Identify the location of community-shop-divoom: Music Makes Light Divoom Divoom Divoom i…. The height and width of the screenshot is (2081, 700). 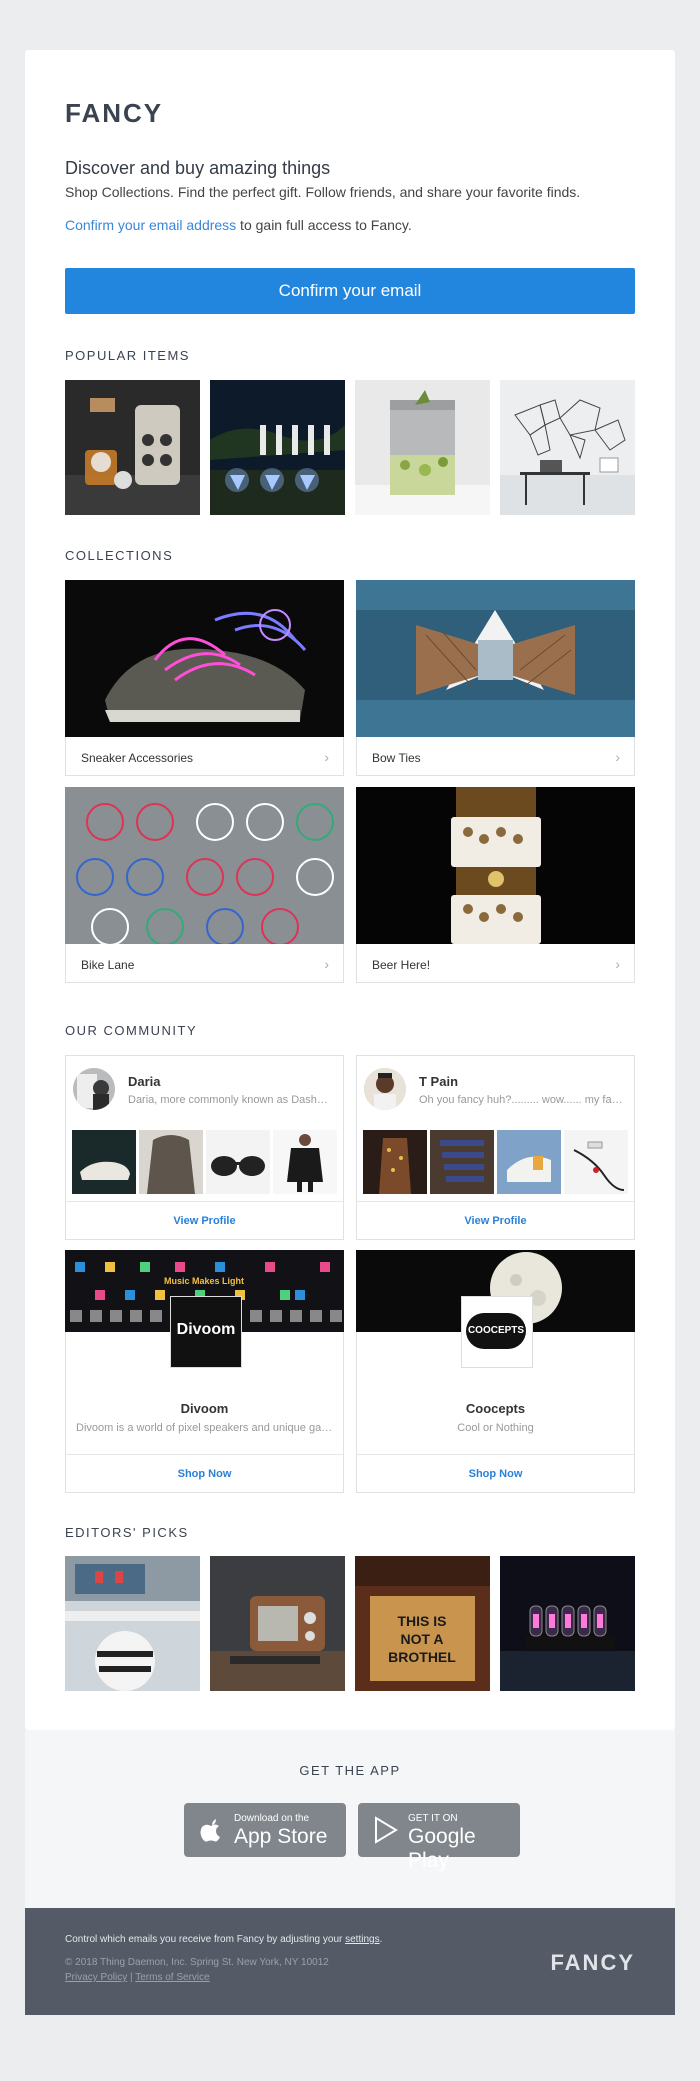
(204, 1371).